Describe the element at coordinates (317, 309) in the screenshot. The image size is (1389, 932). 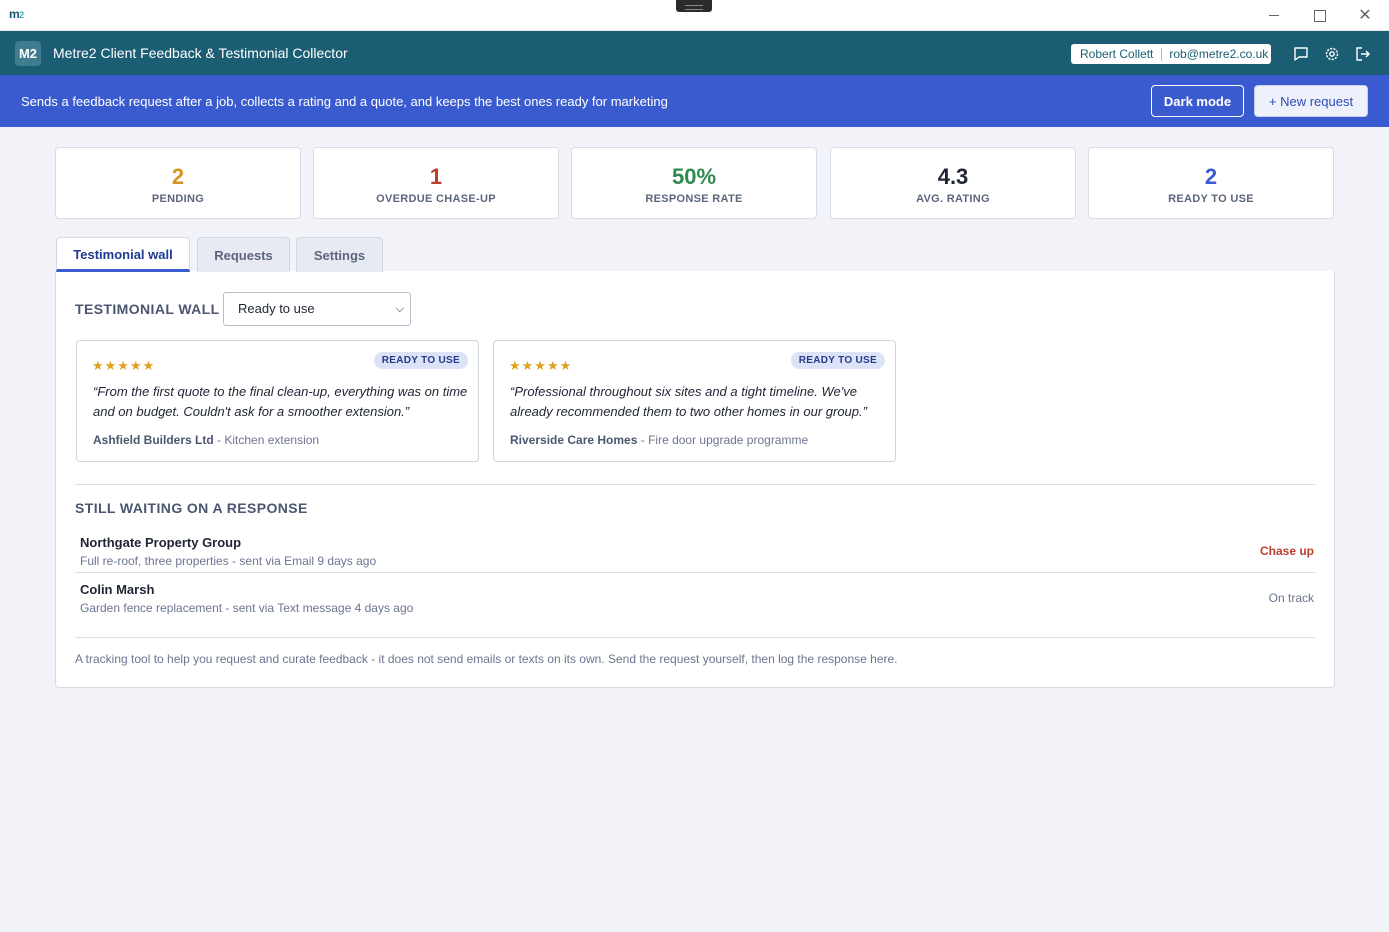
I see `wall-filter-select: Ready to use ⌵` at that location.